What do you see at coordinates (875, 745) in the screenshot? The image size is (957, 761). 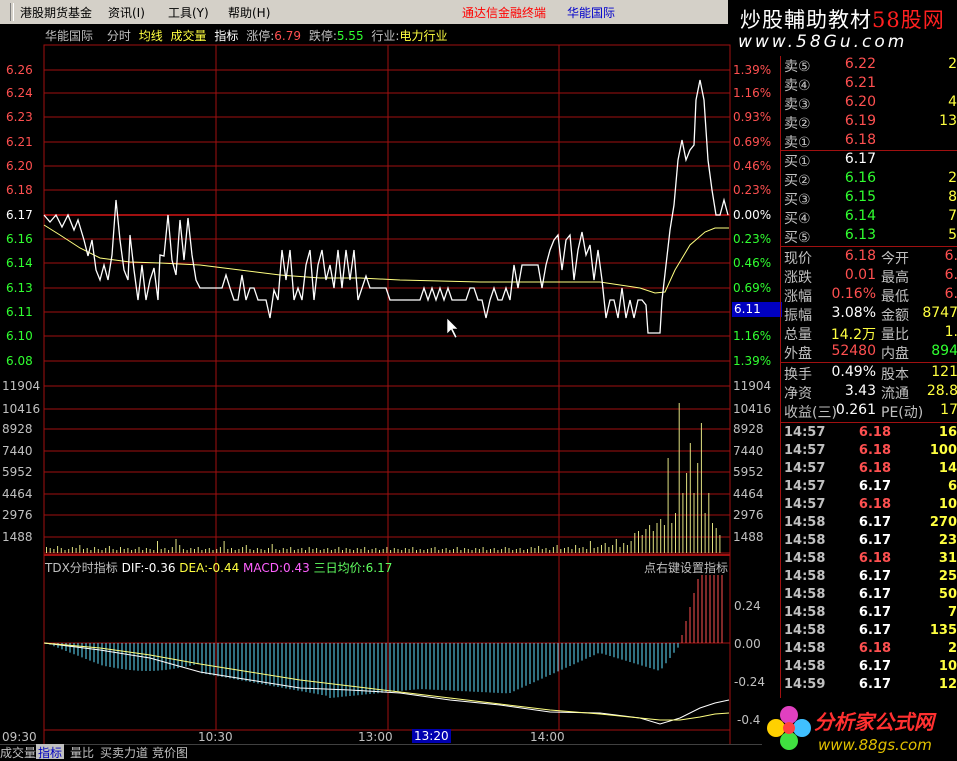 I see `corner-logo-url: www.88gs.com` at bounding box center [875, 745].